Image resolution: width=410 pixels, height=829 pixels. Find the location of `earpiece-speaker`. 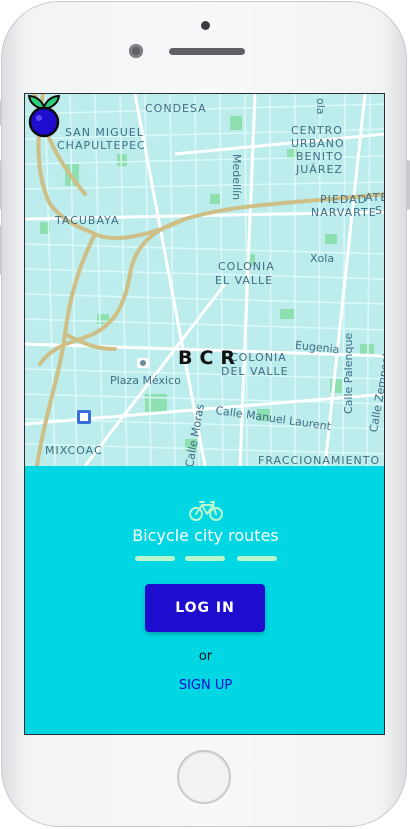

earpiece-speaker is located at coordinates (207, 51).